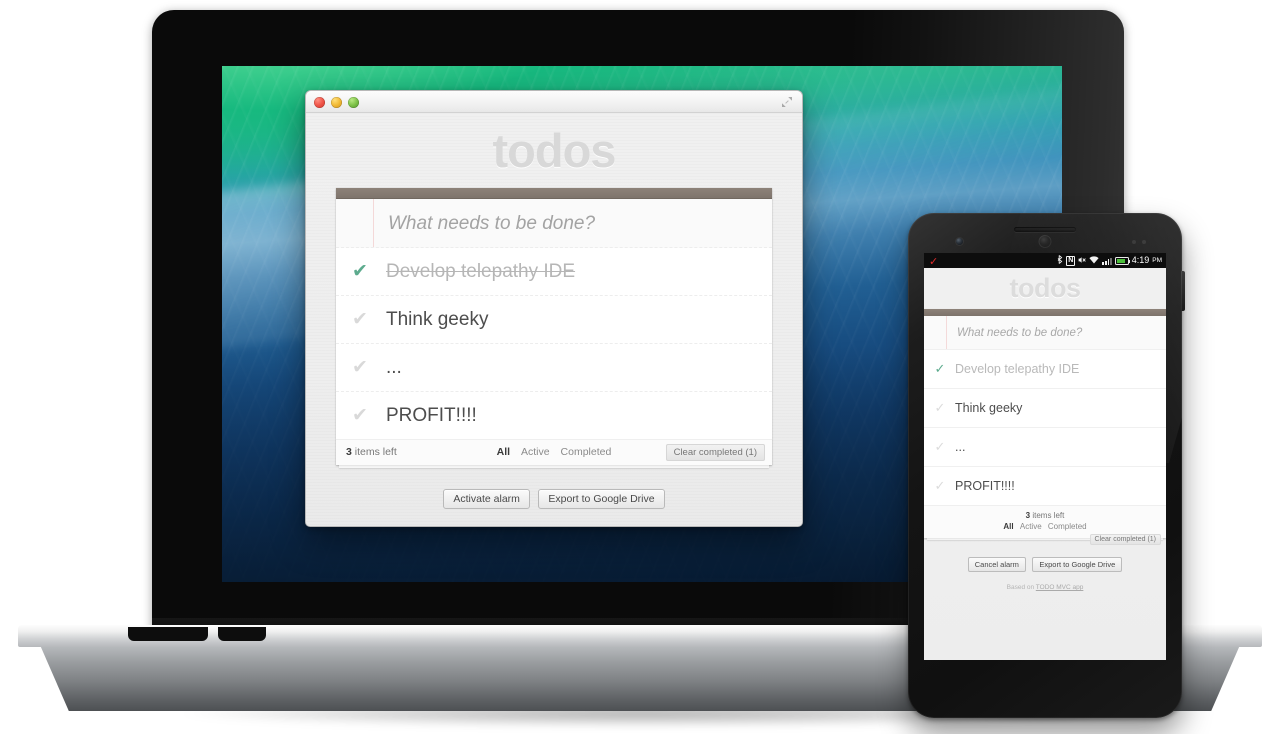 This screenshot has width=1280, height=734. I want to click on wifi-icon, so click(1094, 261).